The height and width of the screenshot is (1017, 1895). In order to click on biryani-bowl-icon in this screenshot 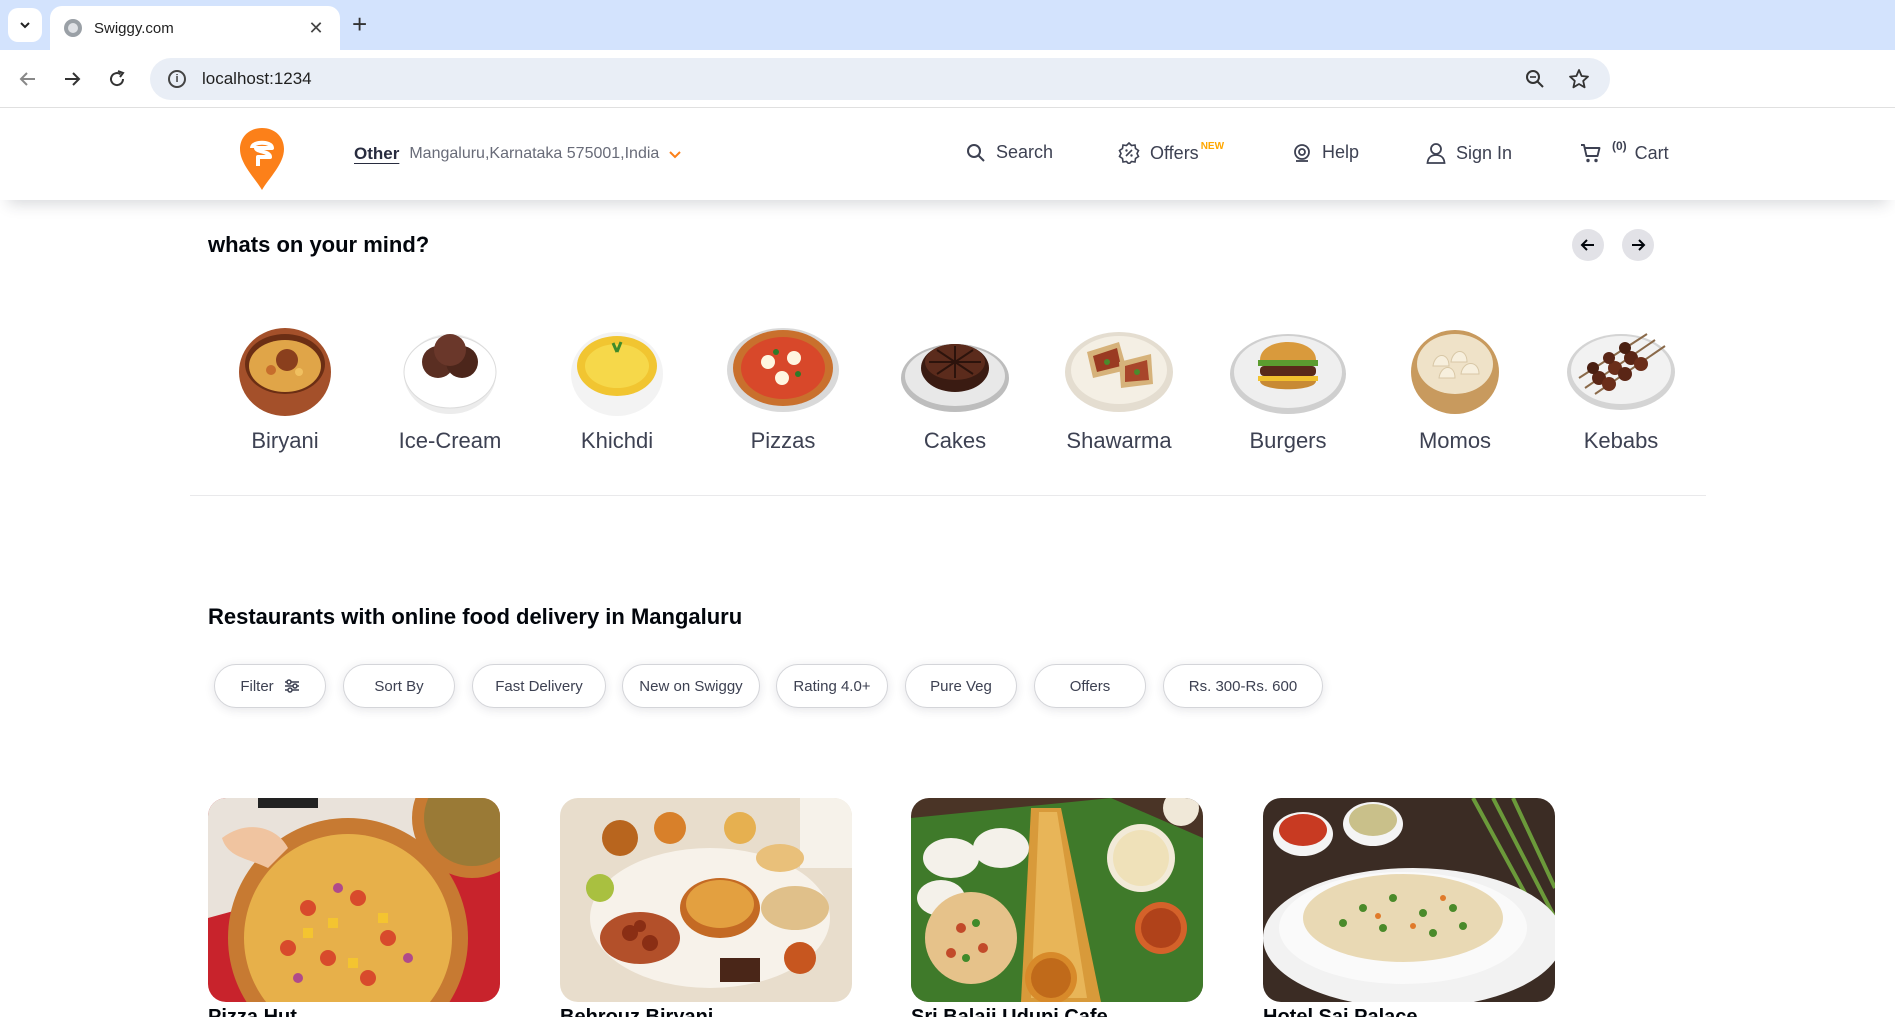, I will do `click(285, 372)`.